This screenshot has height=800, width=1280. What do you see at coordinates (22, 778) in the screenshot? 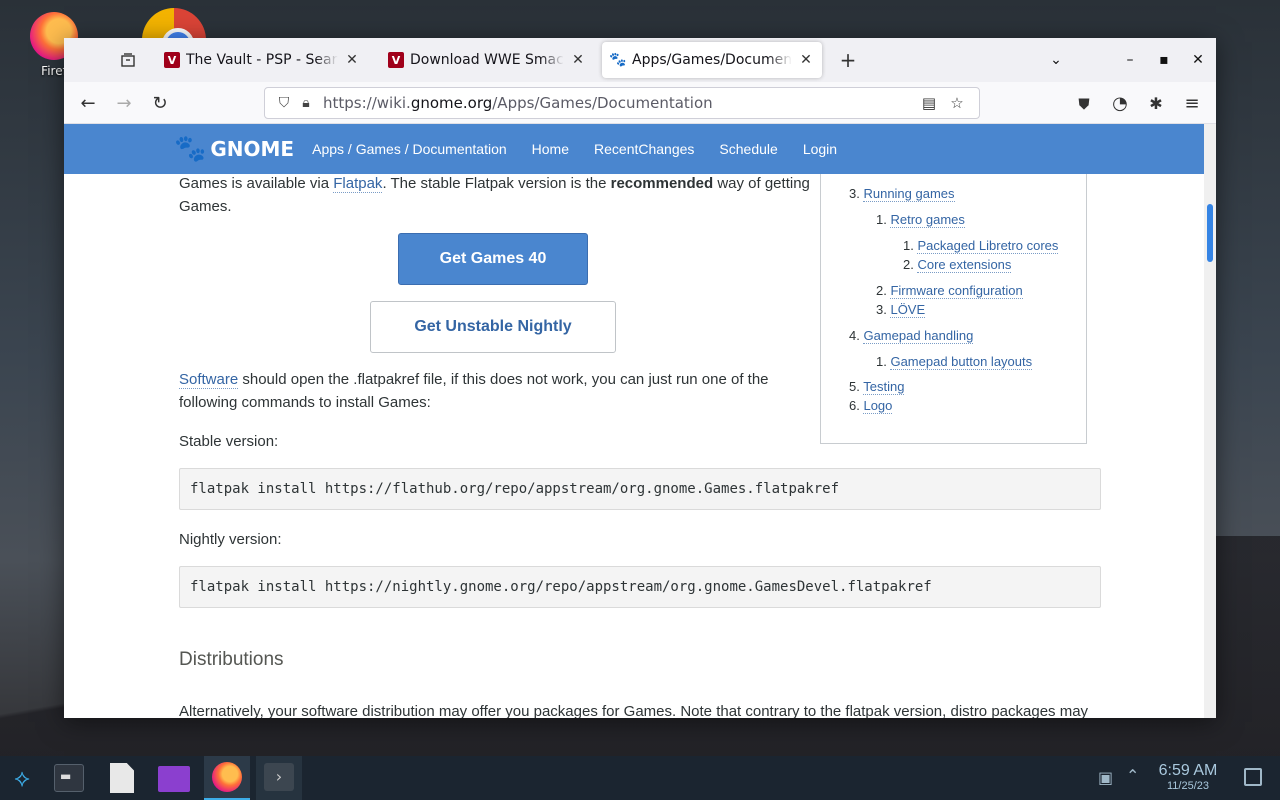
I see `app-launcher-icon: ⟡` at bounding box center [22, 778].